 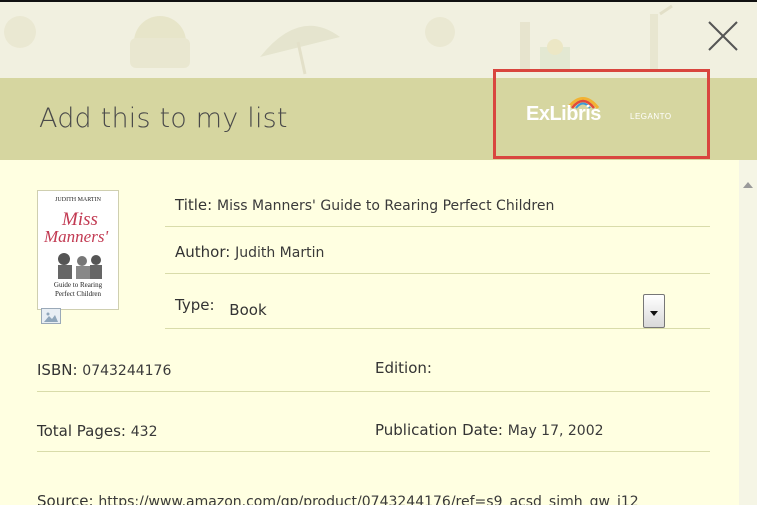 I want to click on isbn-field: ISBN: 0743244176, so click(x=104, y=370).